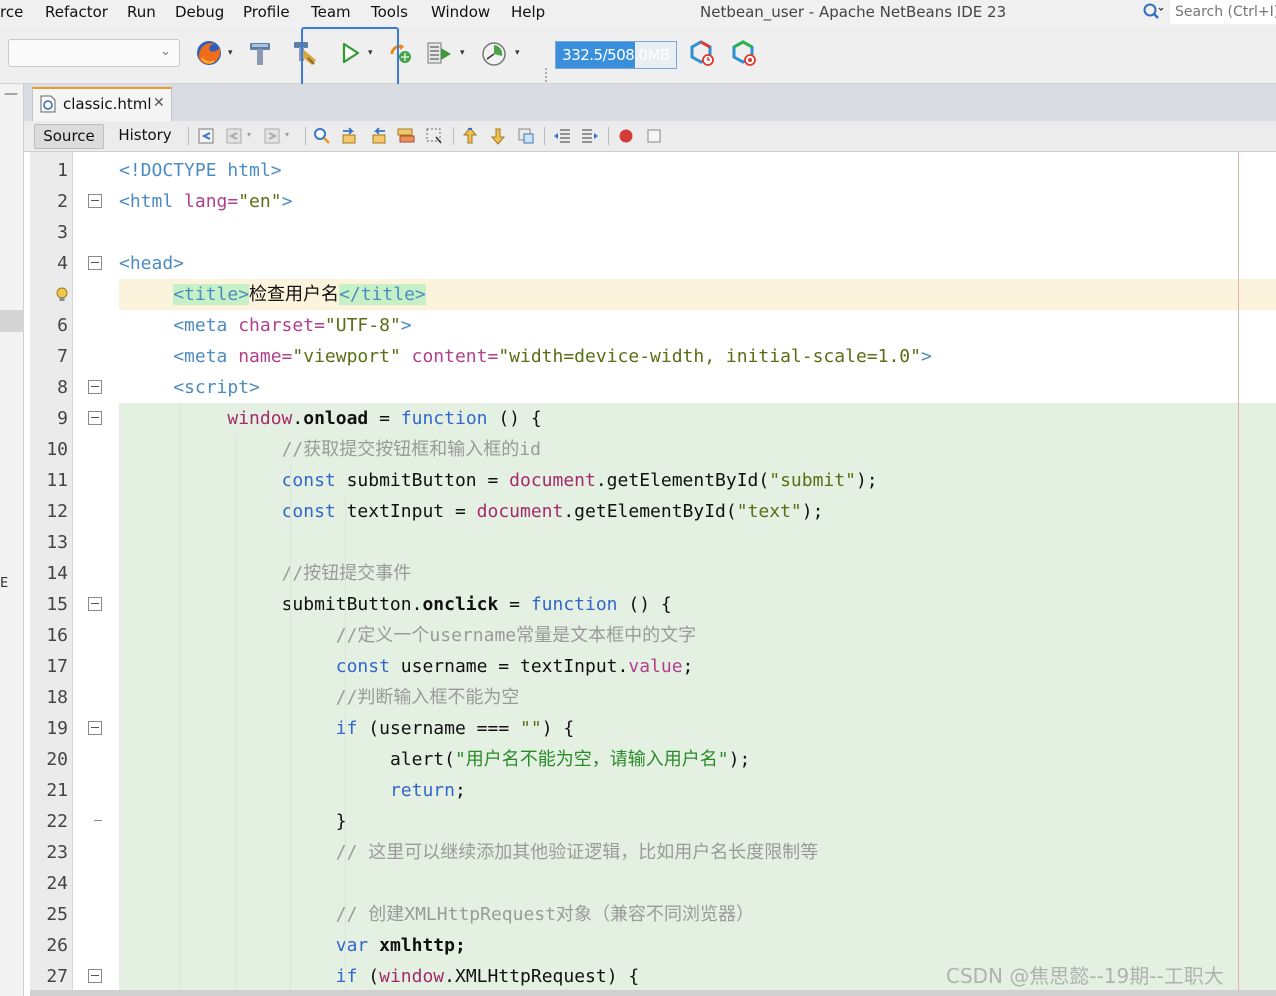 The image size is (1276, 996). What do you see at coordinates (62, 170) in the screenshot?
I see `line-number: 1` at bounding box center [62, 170].